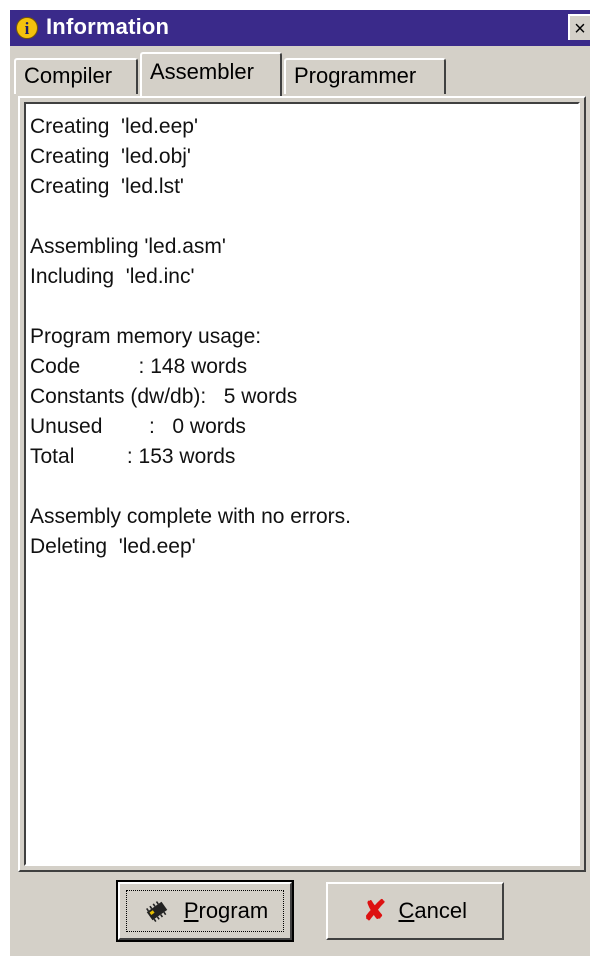 The height and width of the screenshot is (956, 590). What do you see at coordinates (164, 396) in the screenshot?
I see `output-line: Constants (dw/db): 5 words` at bounding box center [164, 396].